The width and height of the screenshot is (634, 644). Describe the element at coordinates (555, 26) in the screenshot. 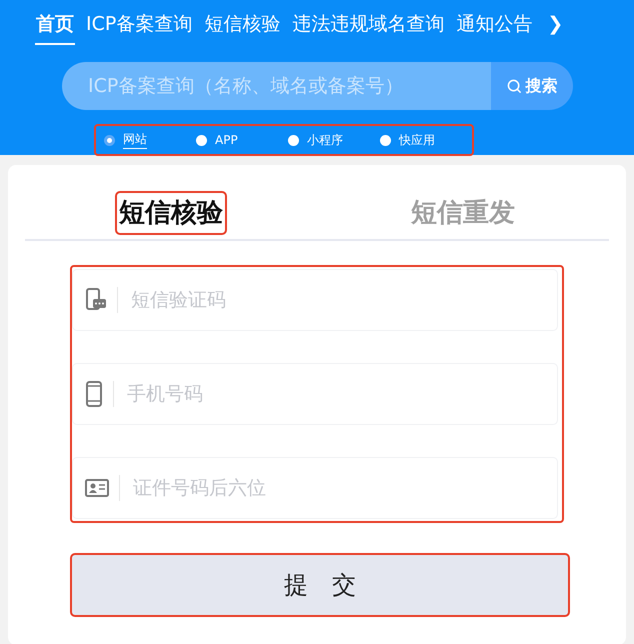

I see `more-arrow: ❯` at that location.